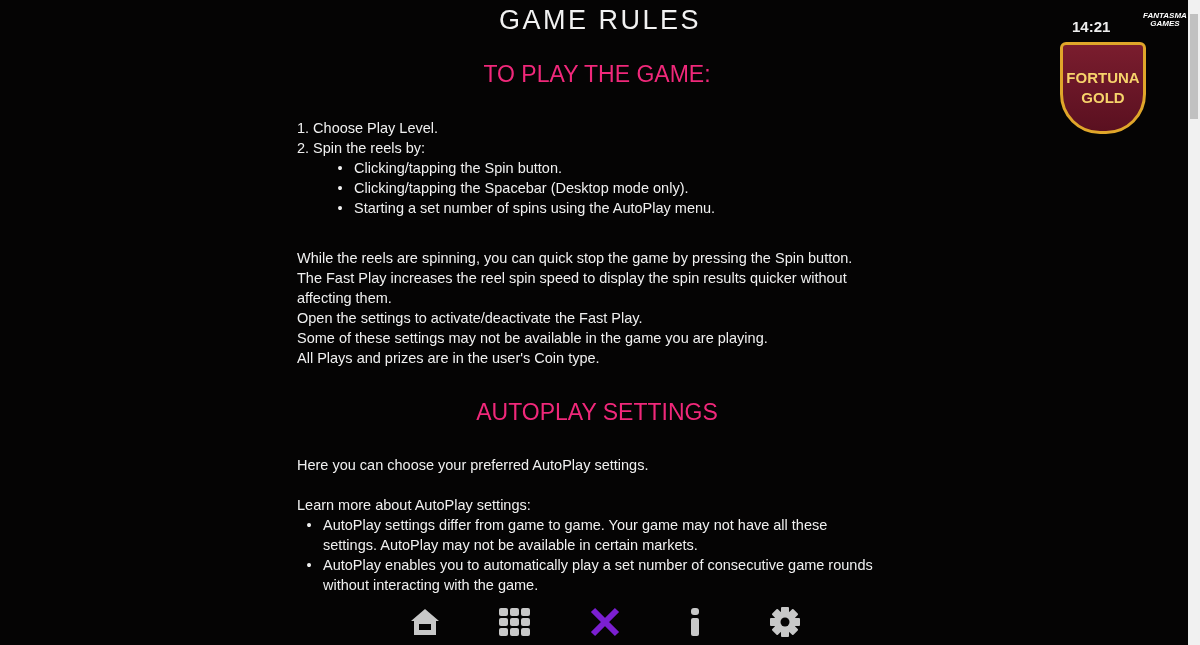 The height and width of the screenshot is (645, 1200). I want to click on paragraph-line: Learn more about AutoPlay settings:, so click(414, 505).